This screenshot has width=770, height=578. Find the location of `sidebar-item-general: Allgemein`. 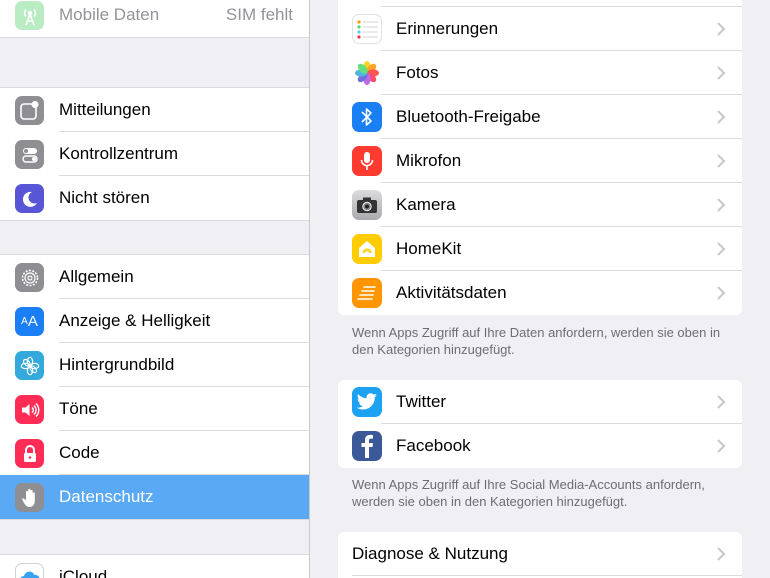

sidebar-item-general: Allgemein is located at coordinates (154, 277).